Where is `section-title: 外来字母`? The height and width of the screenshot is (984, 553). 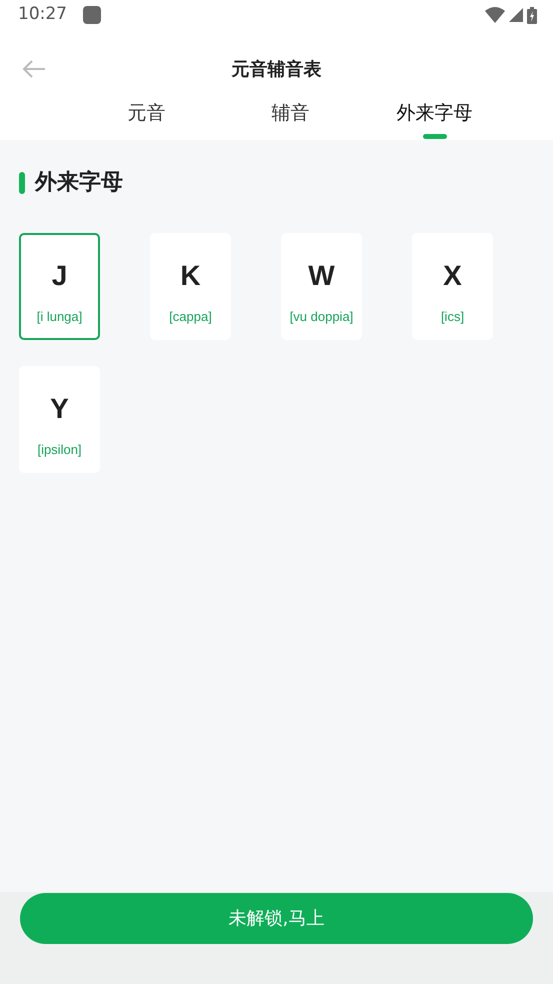 section-title: 外来字母 is located at coordinates (79, 182).